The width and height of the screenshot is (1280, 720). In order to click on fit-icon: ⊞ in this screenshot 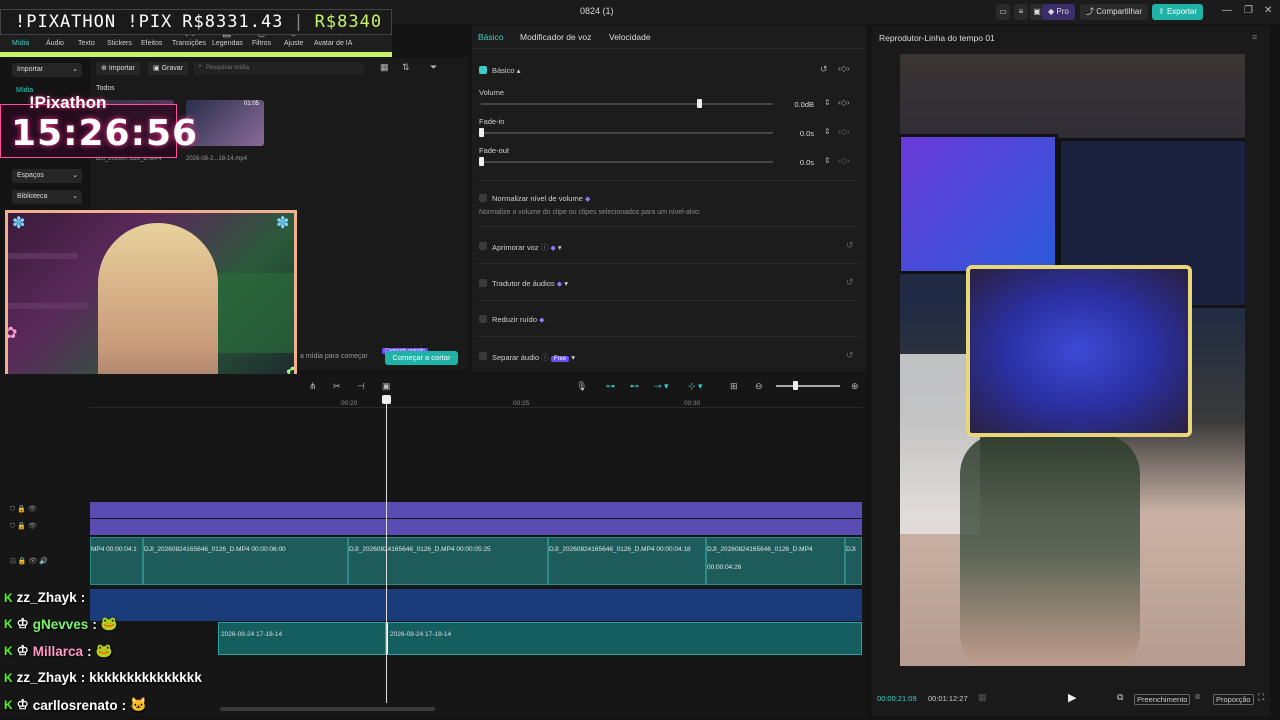, I will do `click(734, 386)`.